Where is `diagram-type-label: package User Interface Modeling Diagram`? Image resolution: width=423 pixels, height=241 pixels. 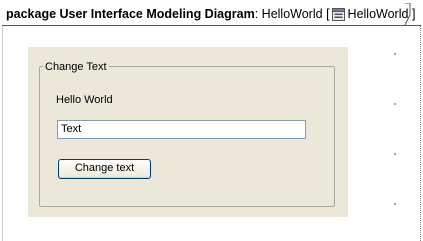 diagram-type-label: package User Interface Modeling Diagram is located at coordinates (130, 14).